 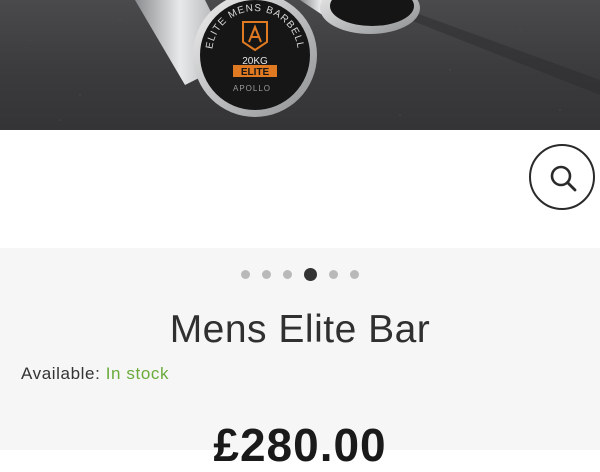 I want to click on zoom-button, so click(x=562, y=177).